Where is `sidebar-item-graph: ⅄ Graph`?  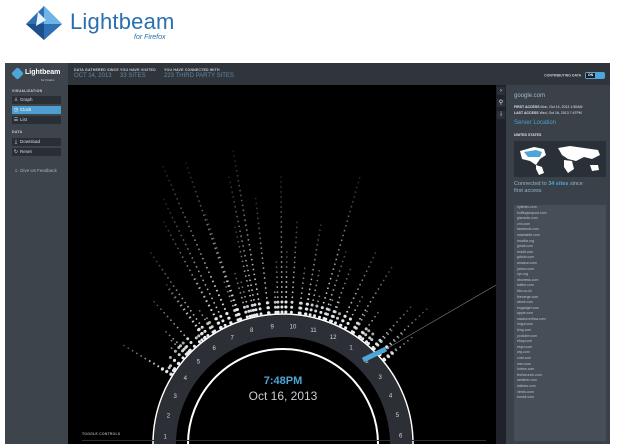
sidebar-item-graph: ⅄ Graph is located at coordinates (36, 100).